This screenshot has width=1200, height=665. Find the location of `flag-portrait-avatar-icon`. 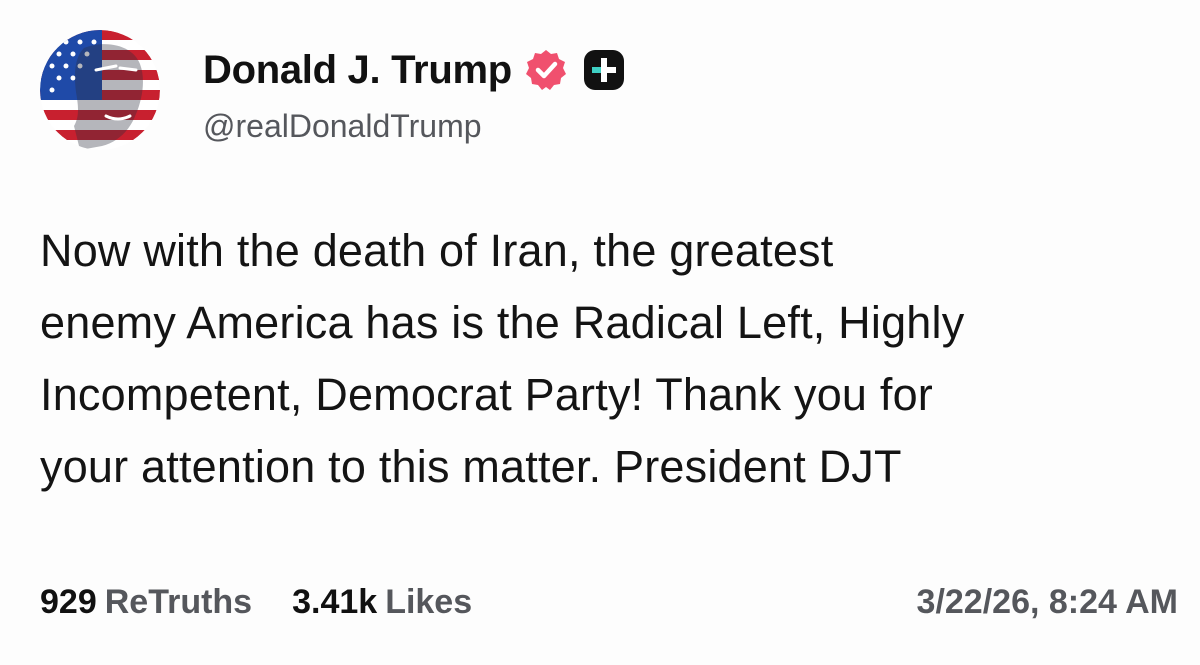

flag-portrait-avatar-icon is located at coordinates (100, 90).